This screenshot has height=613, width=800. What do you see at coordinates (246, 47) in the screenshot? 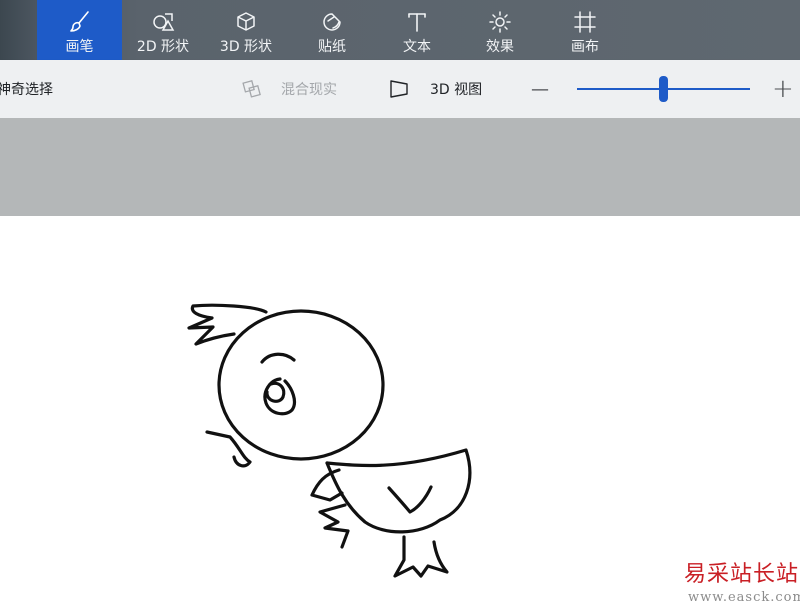
I see `tab-3d-shapes-label: 3D 形状` at bounding box center [246, 47].